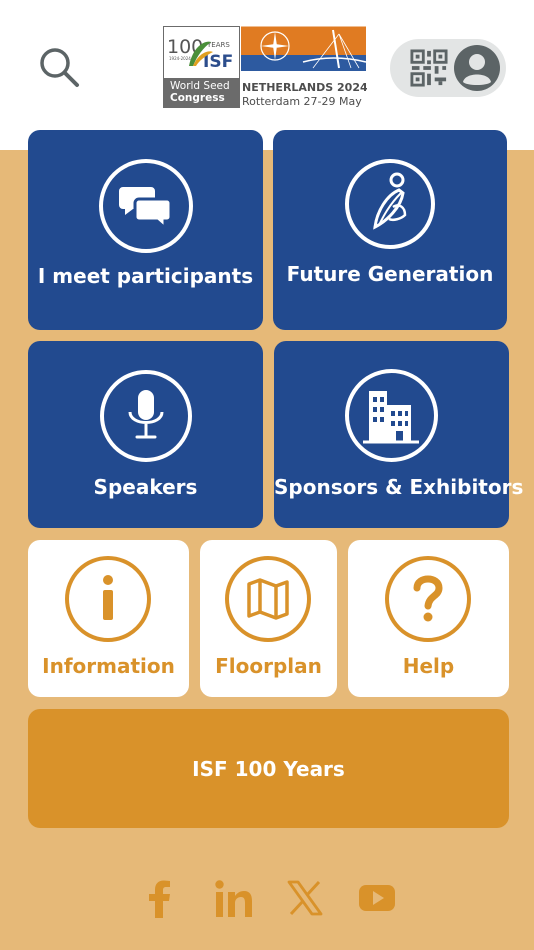 The height and width of the screenshot is (950, 534). I want to click on microphone-icon, so click(146, 416).